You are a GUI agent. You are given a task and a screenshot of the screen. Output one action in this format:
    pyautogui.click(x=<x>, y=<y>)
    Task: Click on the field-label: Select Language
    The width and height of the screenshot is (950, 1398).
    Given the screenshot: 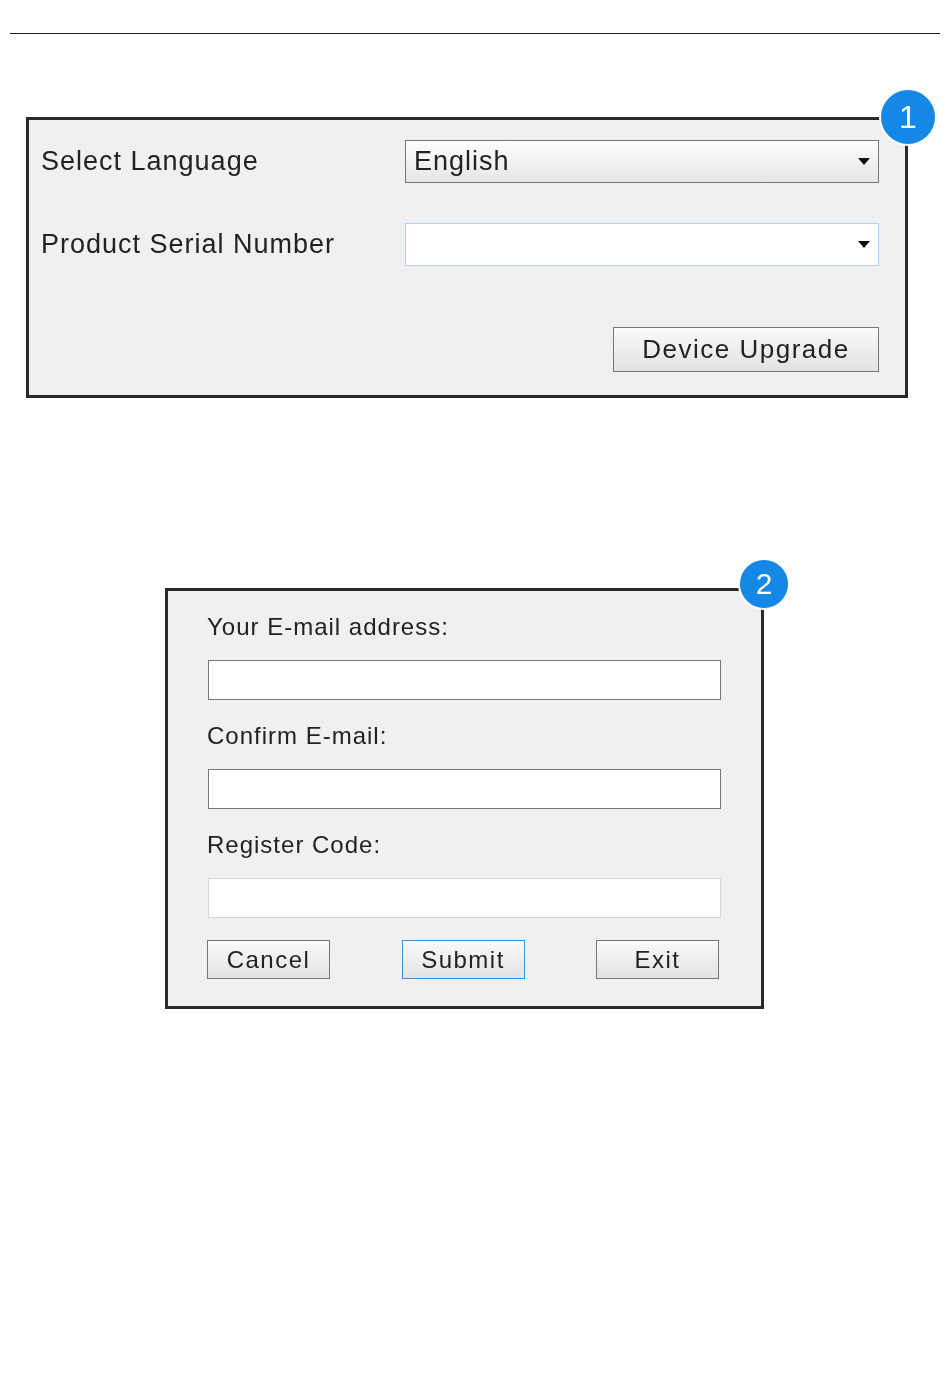 What is the action you would take?
    pyautogui.click(x=150, y=161)
    